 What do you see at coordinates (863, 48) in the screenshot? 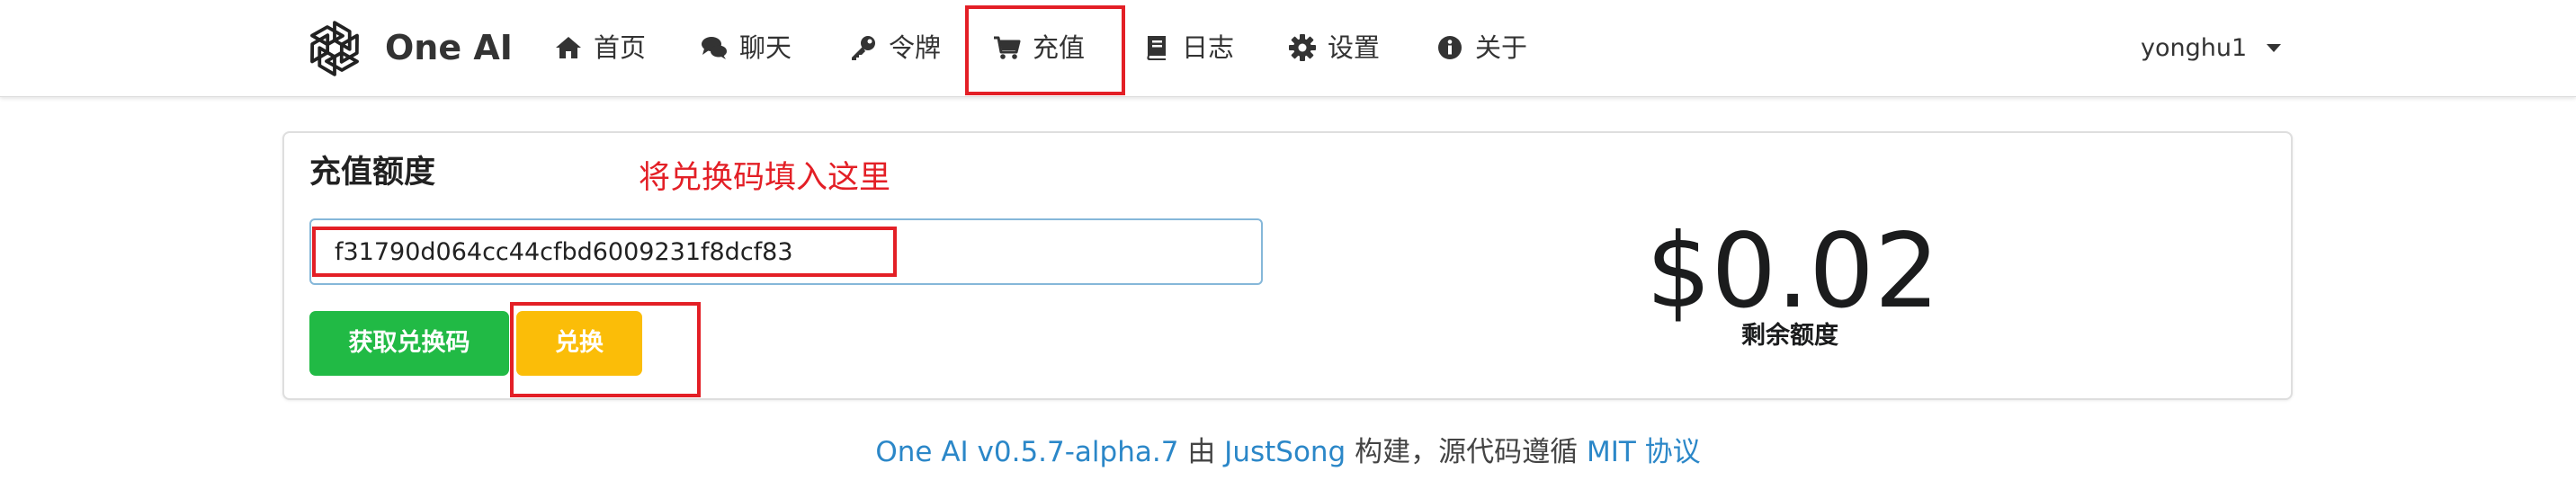
I see `key-icon` at bounding box center [863, 48].